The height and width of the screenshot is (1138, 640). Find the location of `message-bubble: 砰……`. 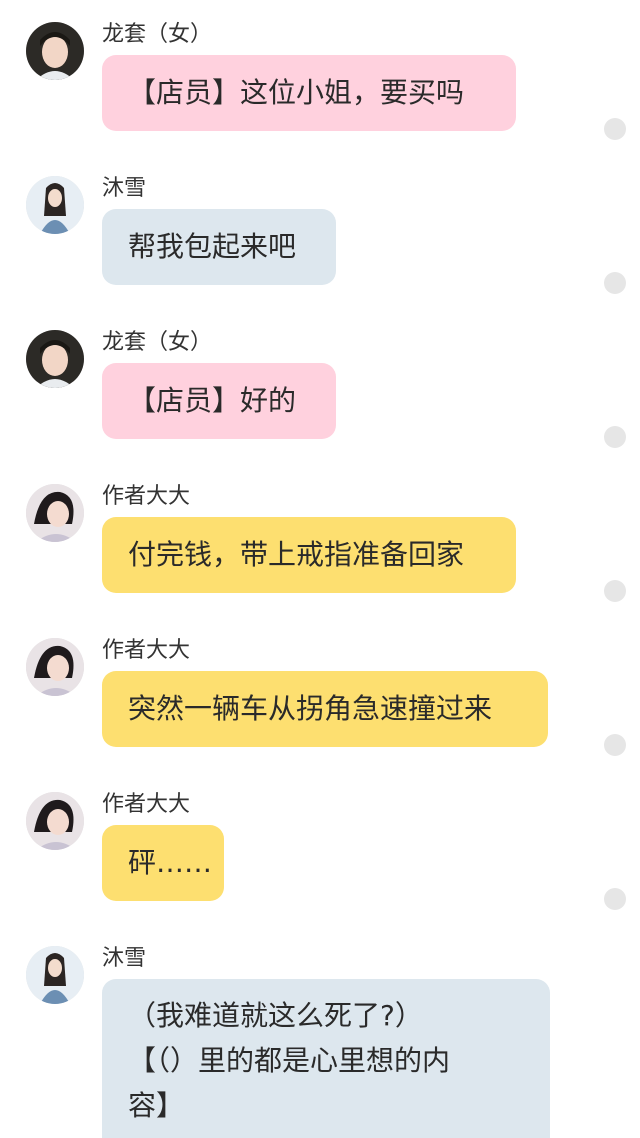

message-bubble: 砰…… is located at coordinates (163, 863).